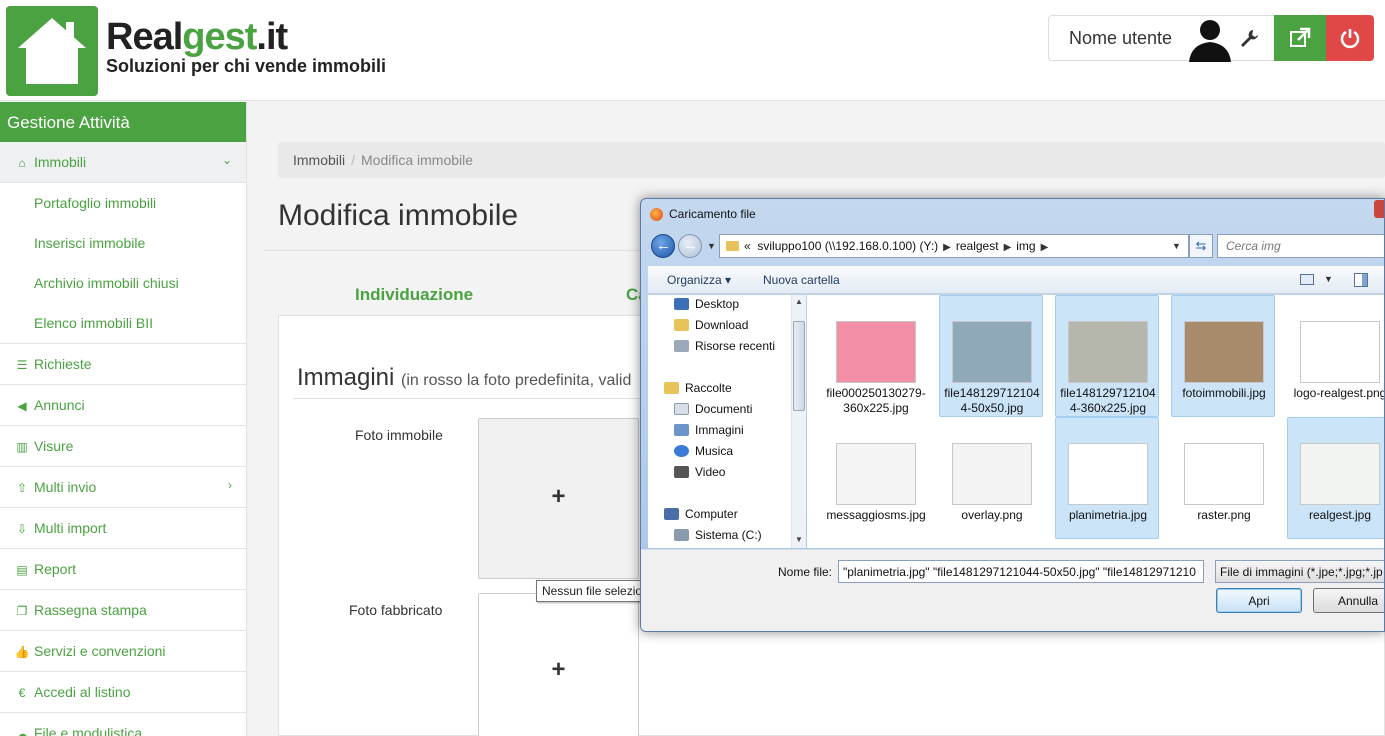 The height and width of the screenshot is (736, 1385). What do you see at coordinates (22, 570) in the screenshot?
I see `document-icon: ▤` at bounding box center [22, 570].